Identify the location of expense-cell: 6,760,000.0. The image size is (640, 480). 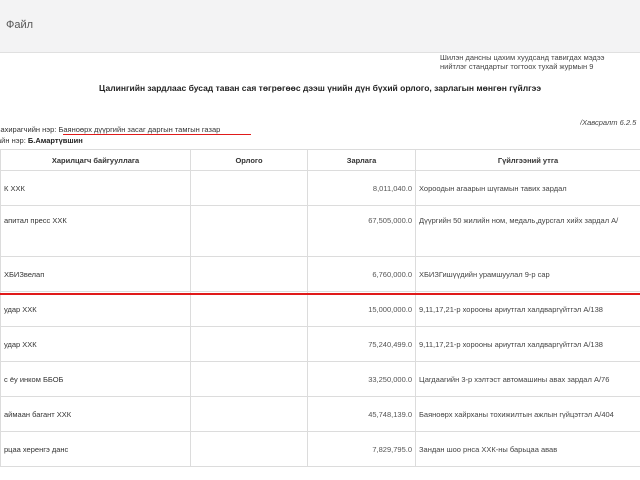
(361, 274).